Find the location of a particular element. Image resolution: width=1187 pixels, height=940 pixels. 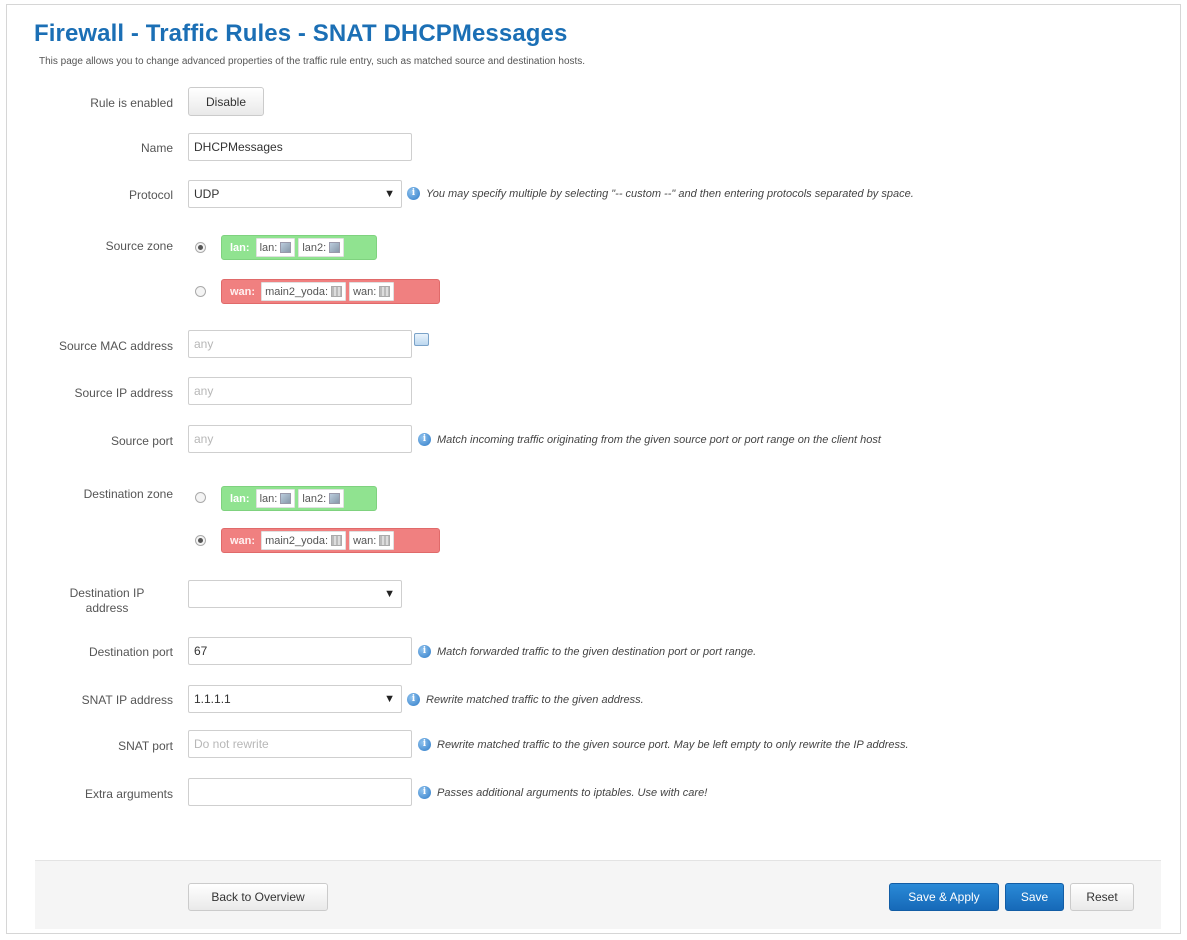

source-zone-lan: lan: lan: lan2: is located at coordinates (299, 247).